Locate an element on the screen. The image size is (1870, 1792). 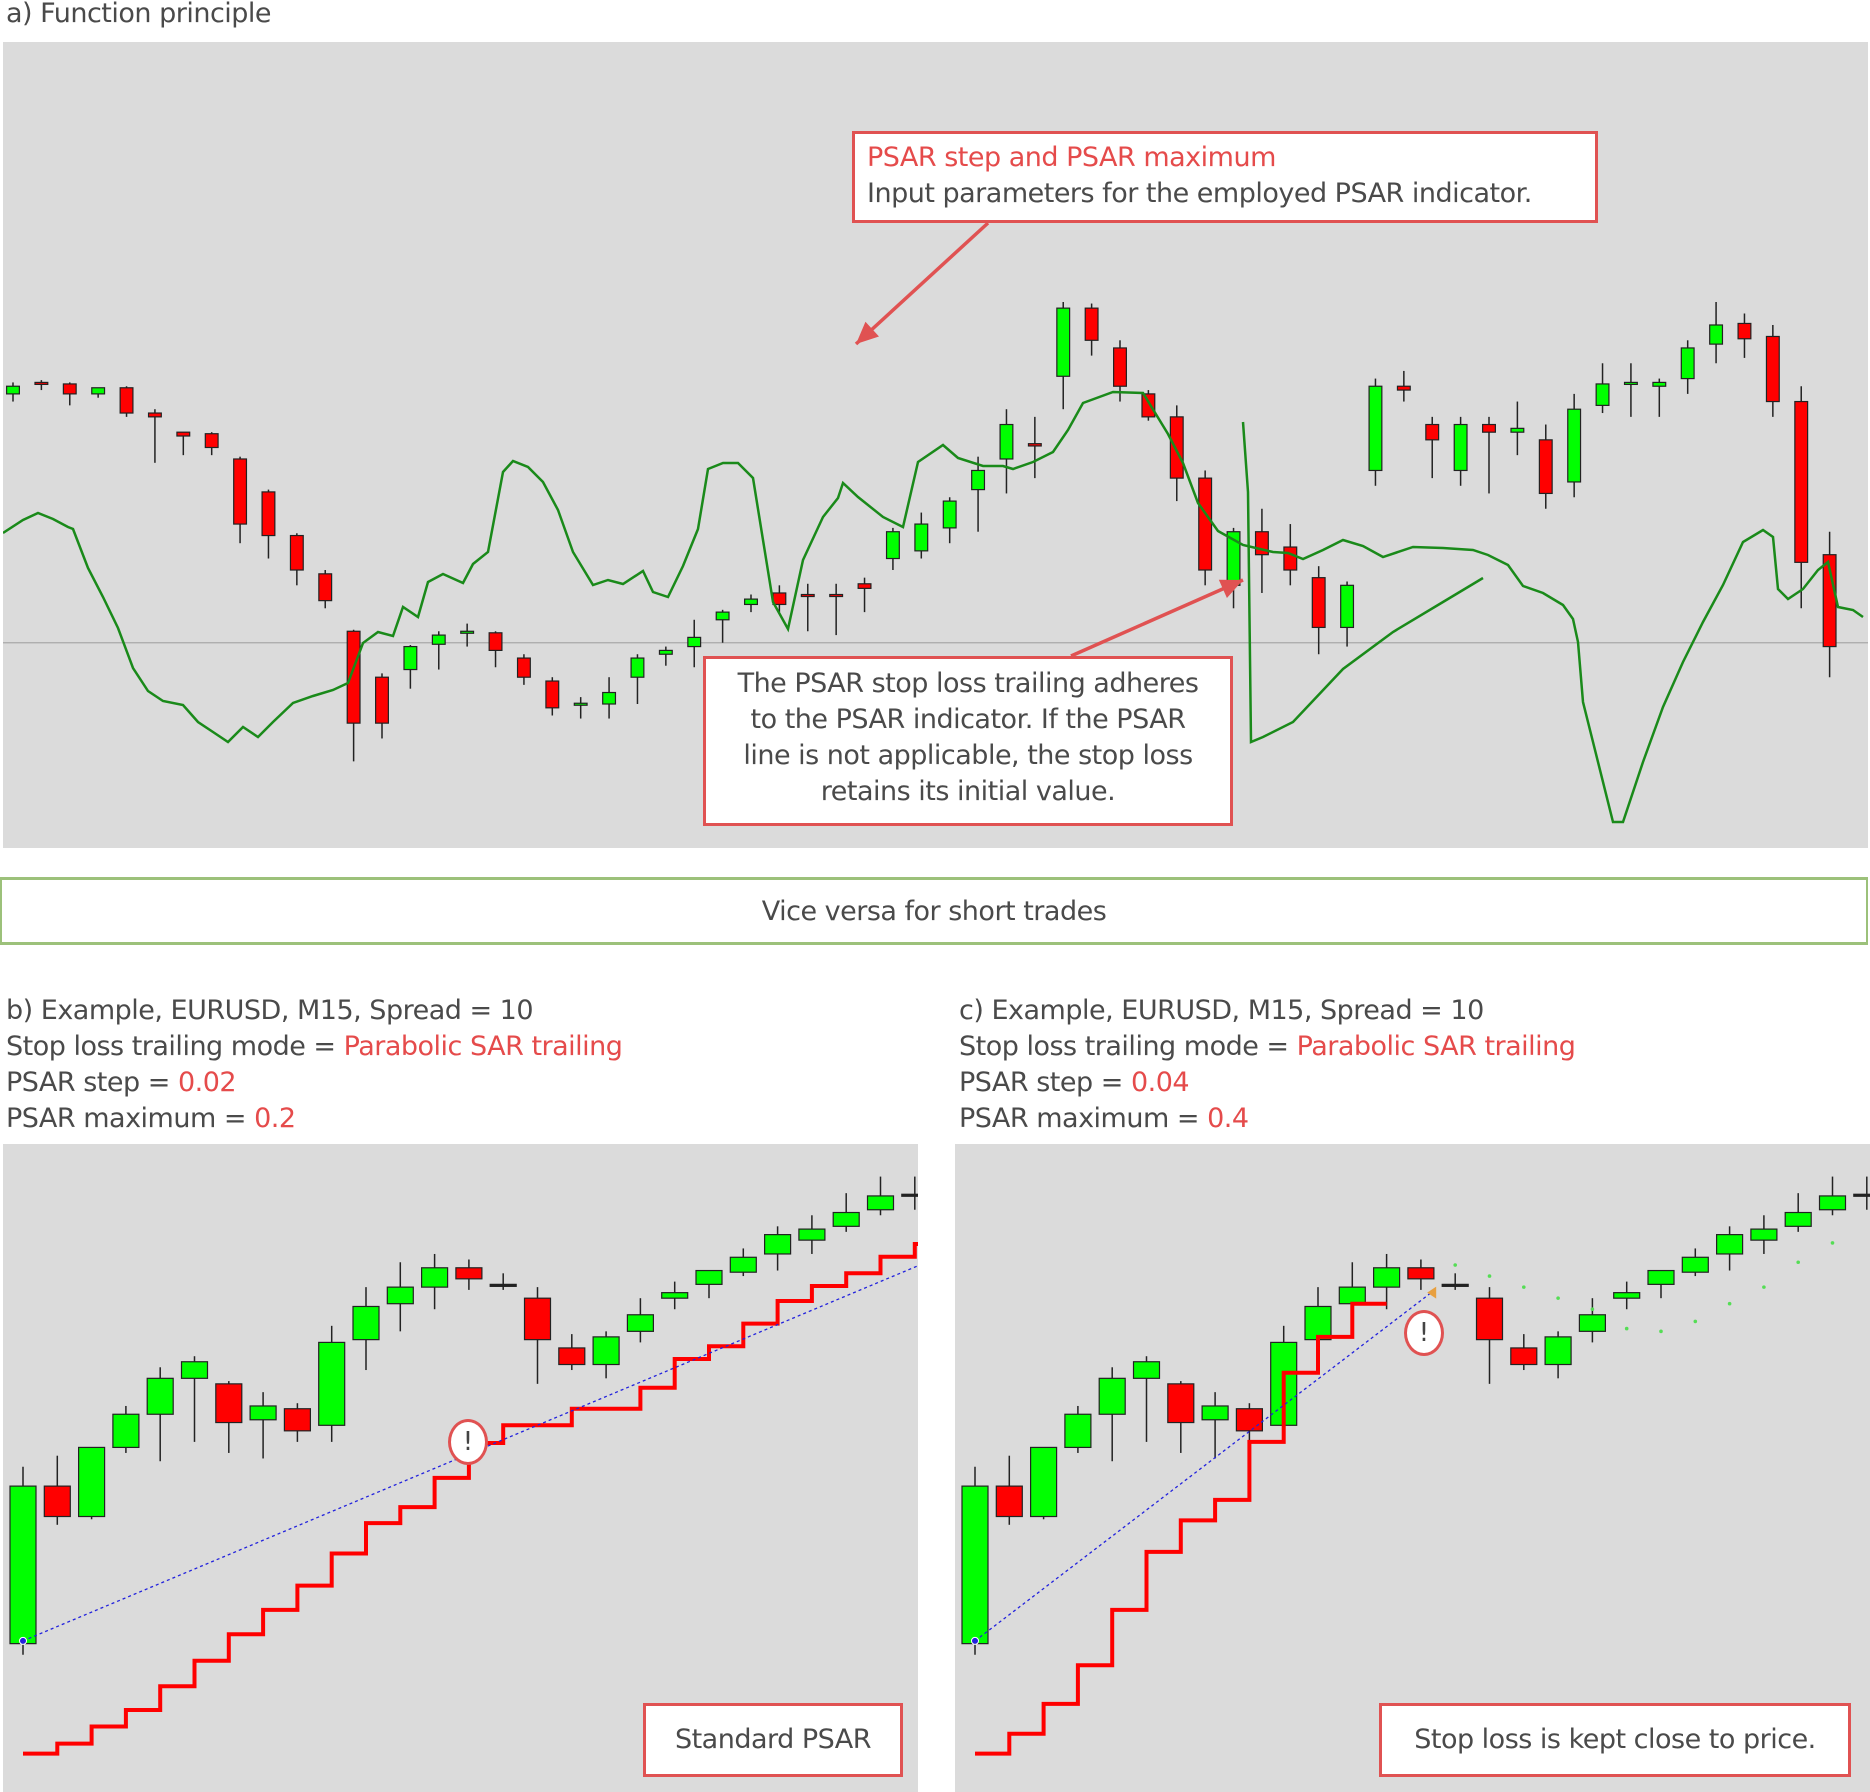
section-c-line1: c) Example, EURUSD, M15, Spread = 10 is located at coordinates (1221, 1010).